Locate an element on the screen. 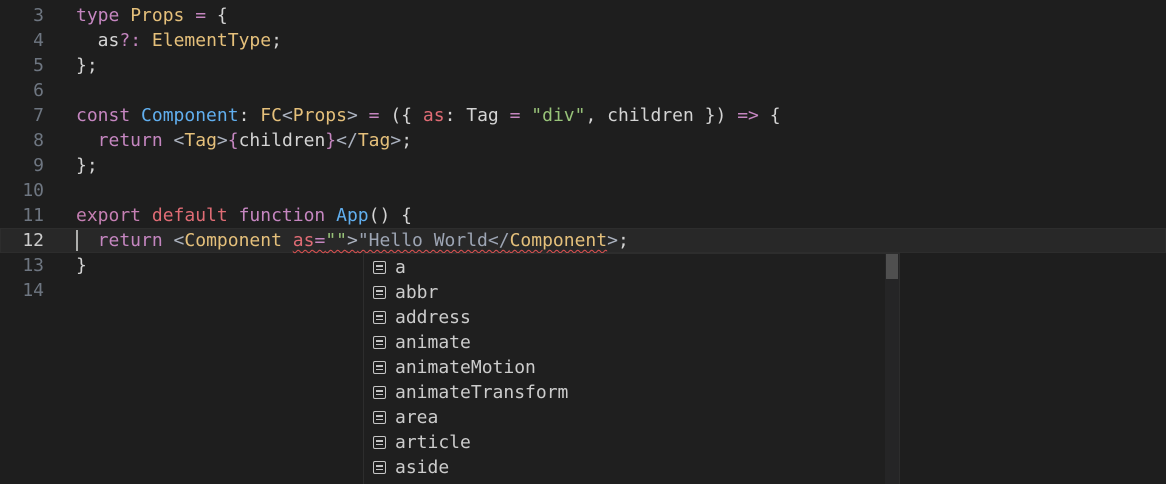  scrollbar-thumb is located at coordinates (892, 266).